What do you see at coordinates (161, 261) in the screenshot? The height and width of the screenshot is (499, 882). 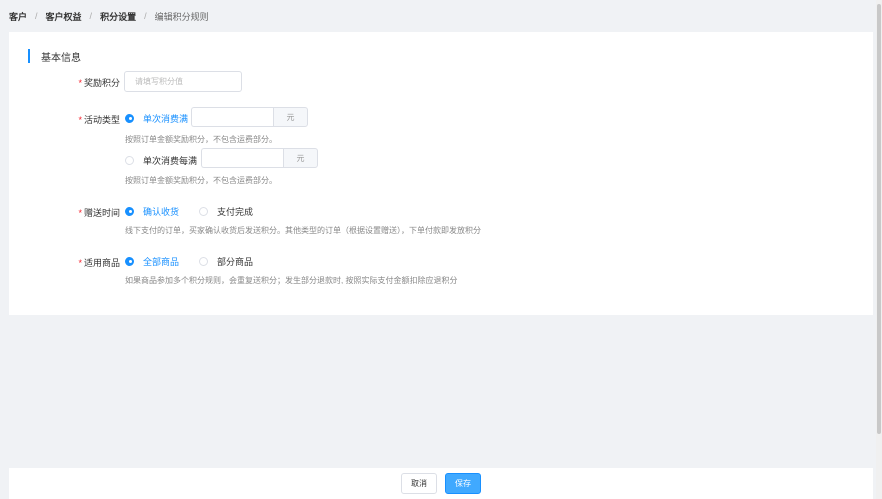 I see `radio-all-products-label: 全部商品` at bounding box center [161, 261].